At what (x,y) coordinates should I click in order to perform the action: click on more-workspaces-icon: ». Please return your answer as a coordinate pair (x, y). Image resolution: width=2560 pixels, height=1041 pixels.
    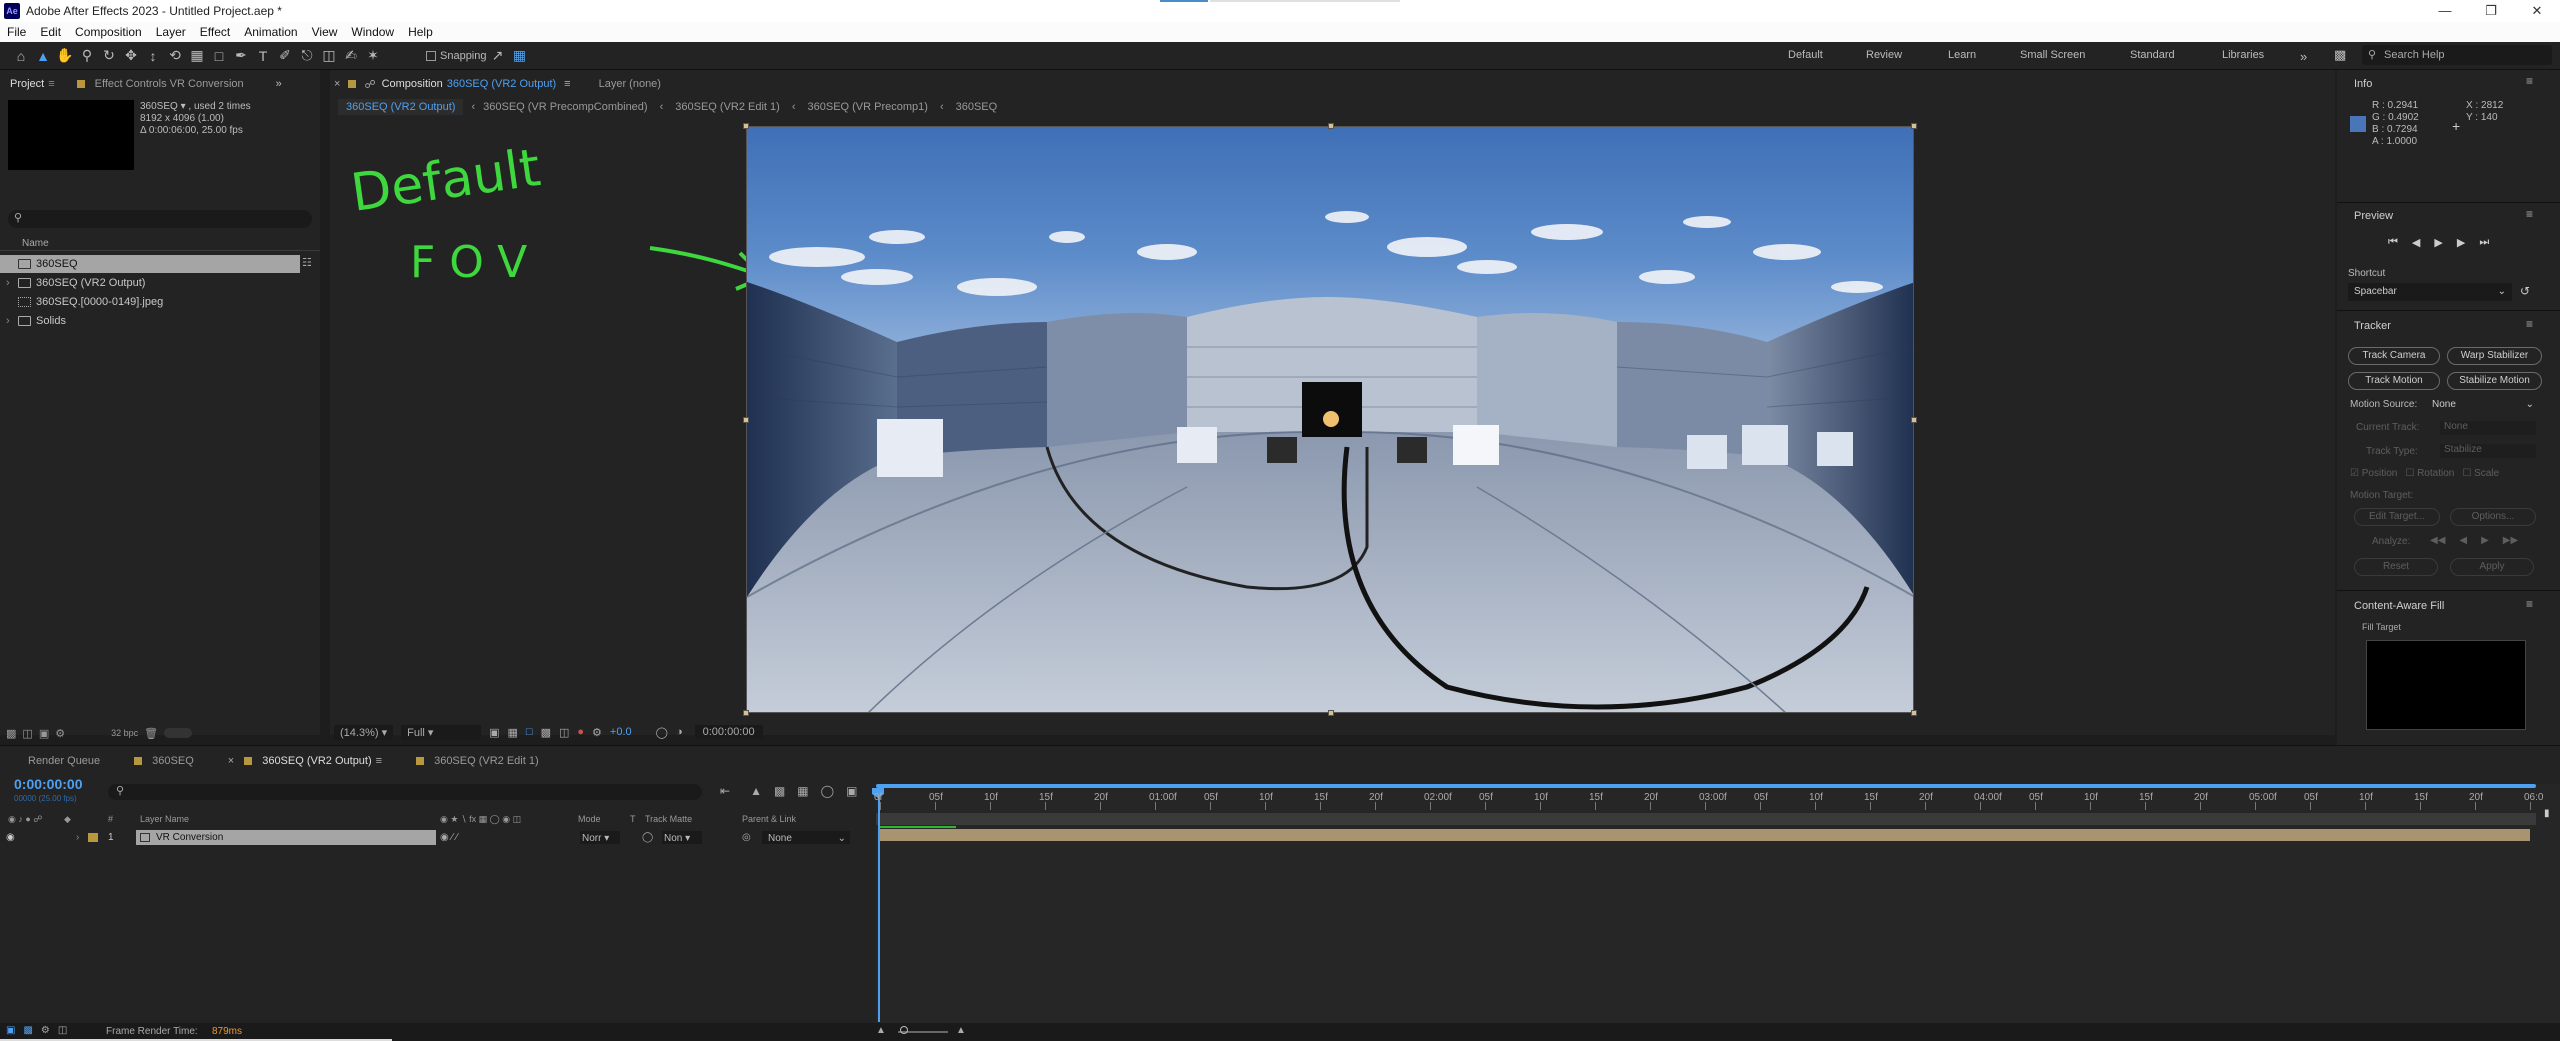
    Looking at the image, I should click on (2303, 56).